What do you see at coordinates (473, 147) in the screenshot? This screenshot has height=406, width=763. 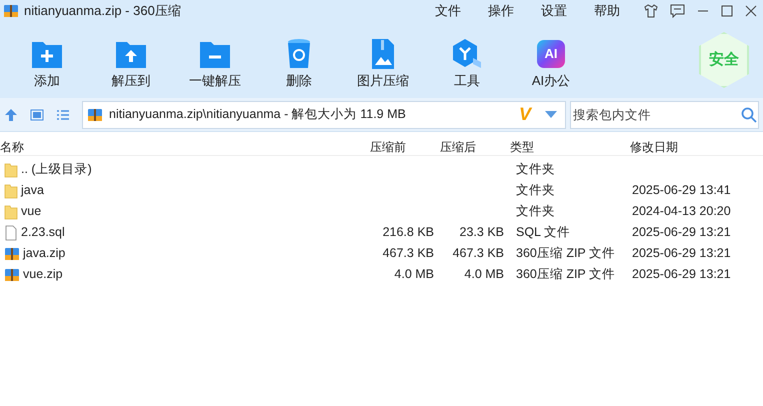 I see `column-header: 压缩后` at bounding box center [473, 147].